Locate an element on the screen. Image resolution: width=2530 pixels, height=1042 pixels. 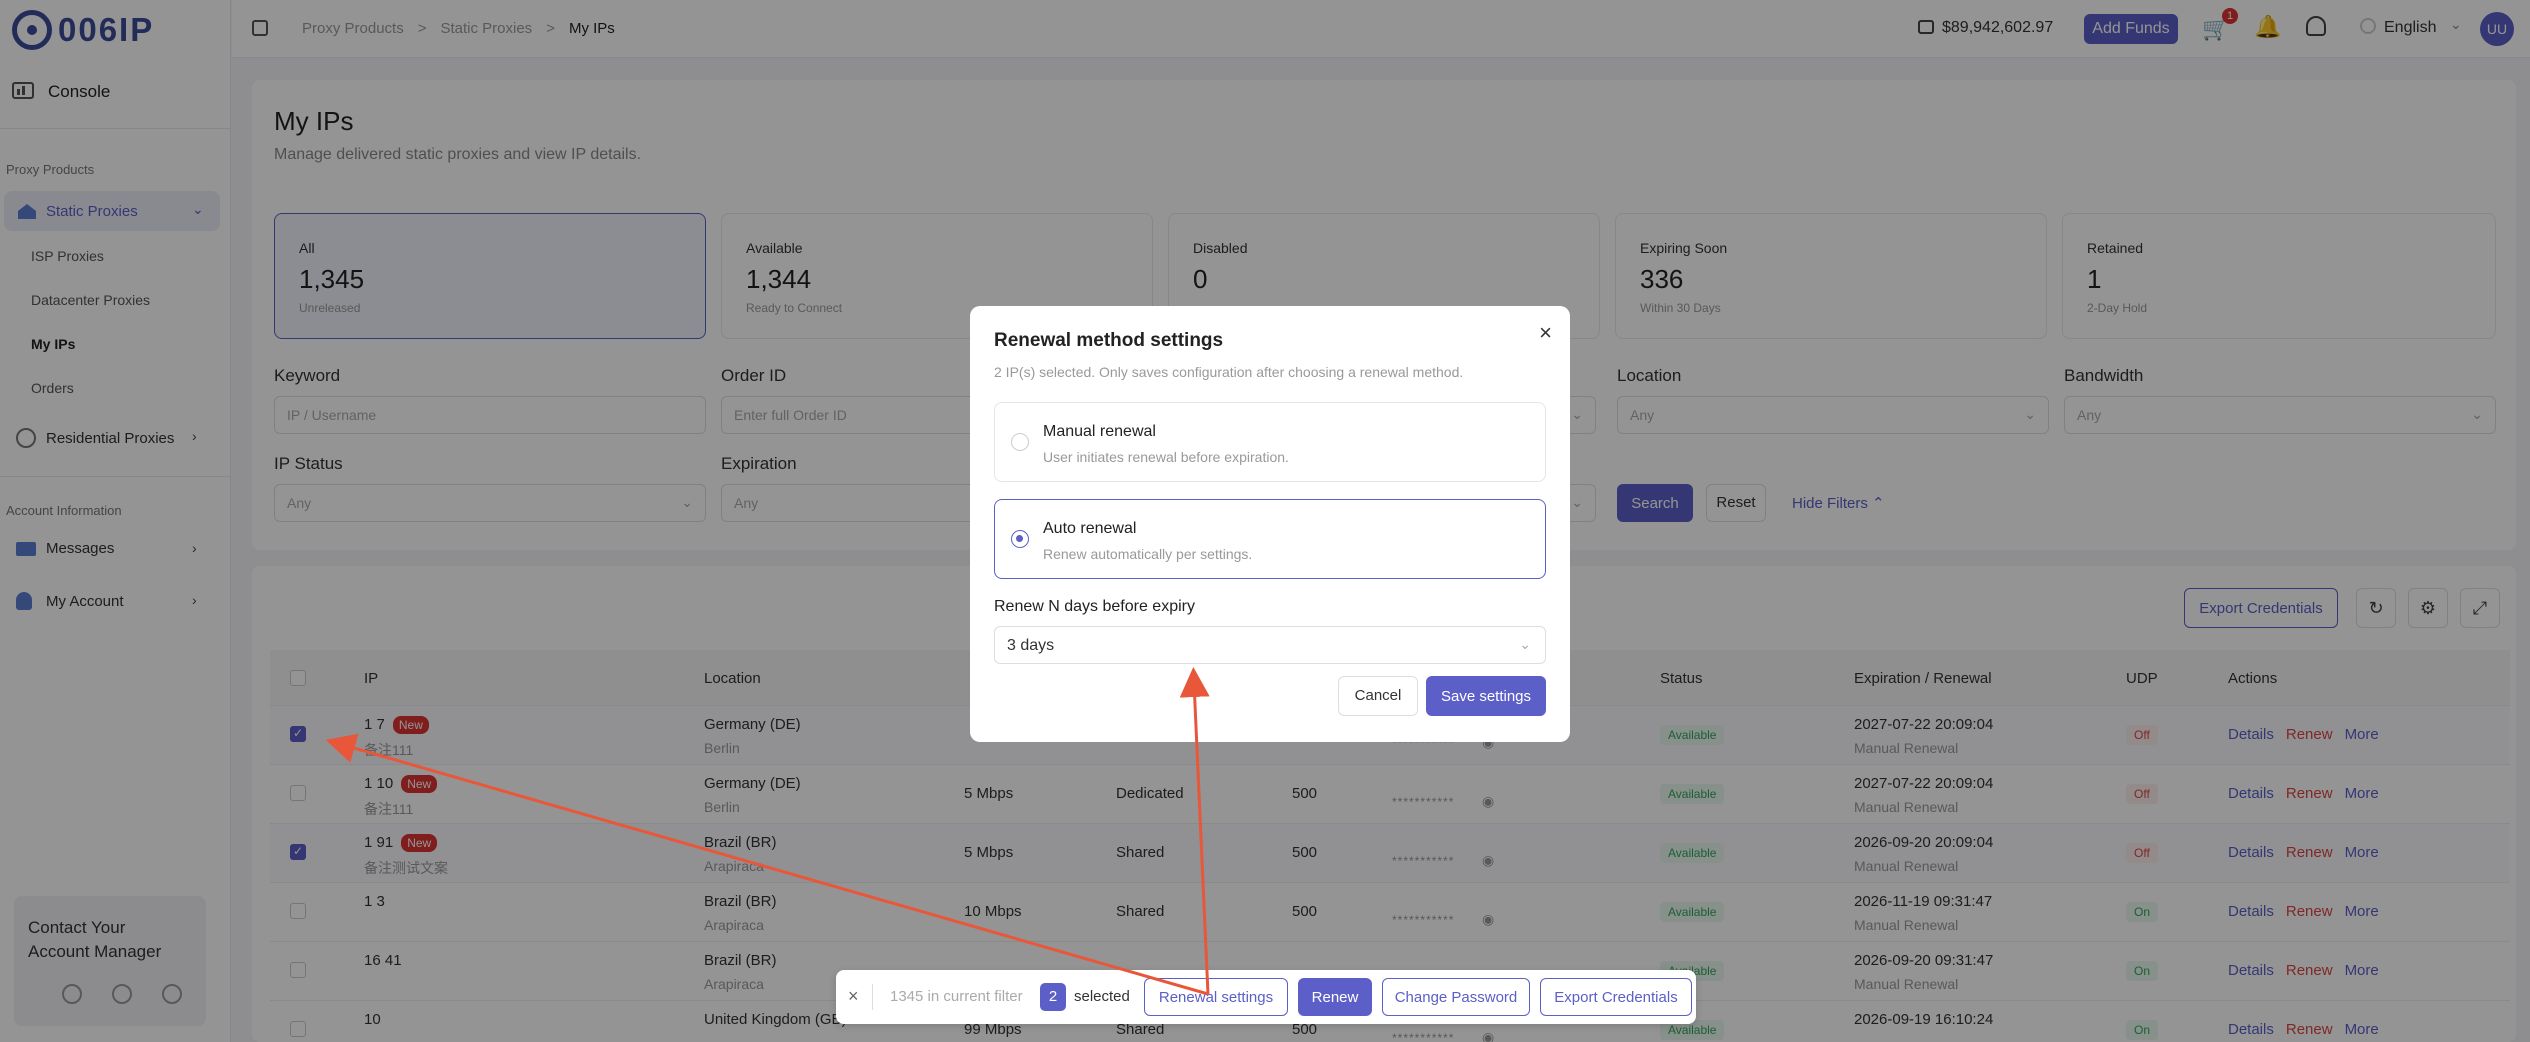
filter-count-text: 1345 in current filter is located at coordinates (956, 996).